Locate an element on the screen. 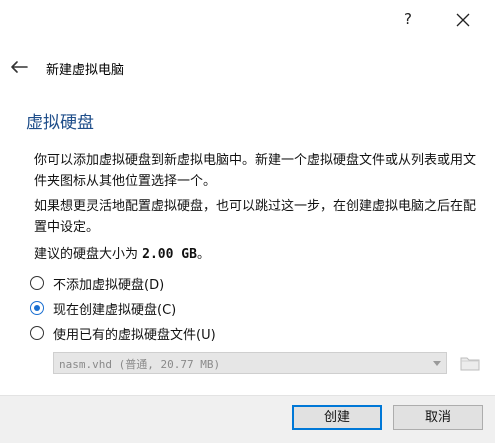 This screenshot has height=443, width=495. choose-disk-file-button is located at coordinates (470, 363).